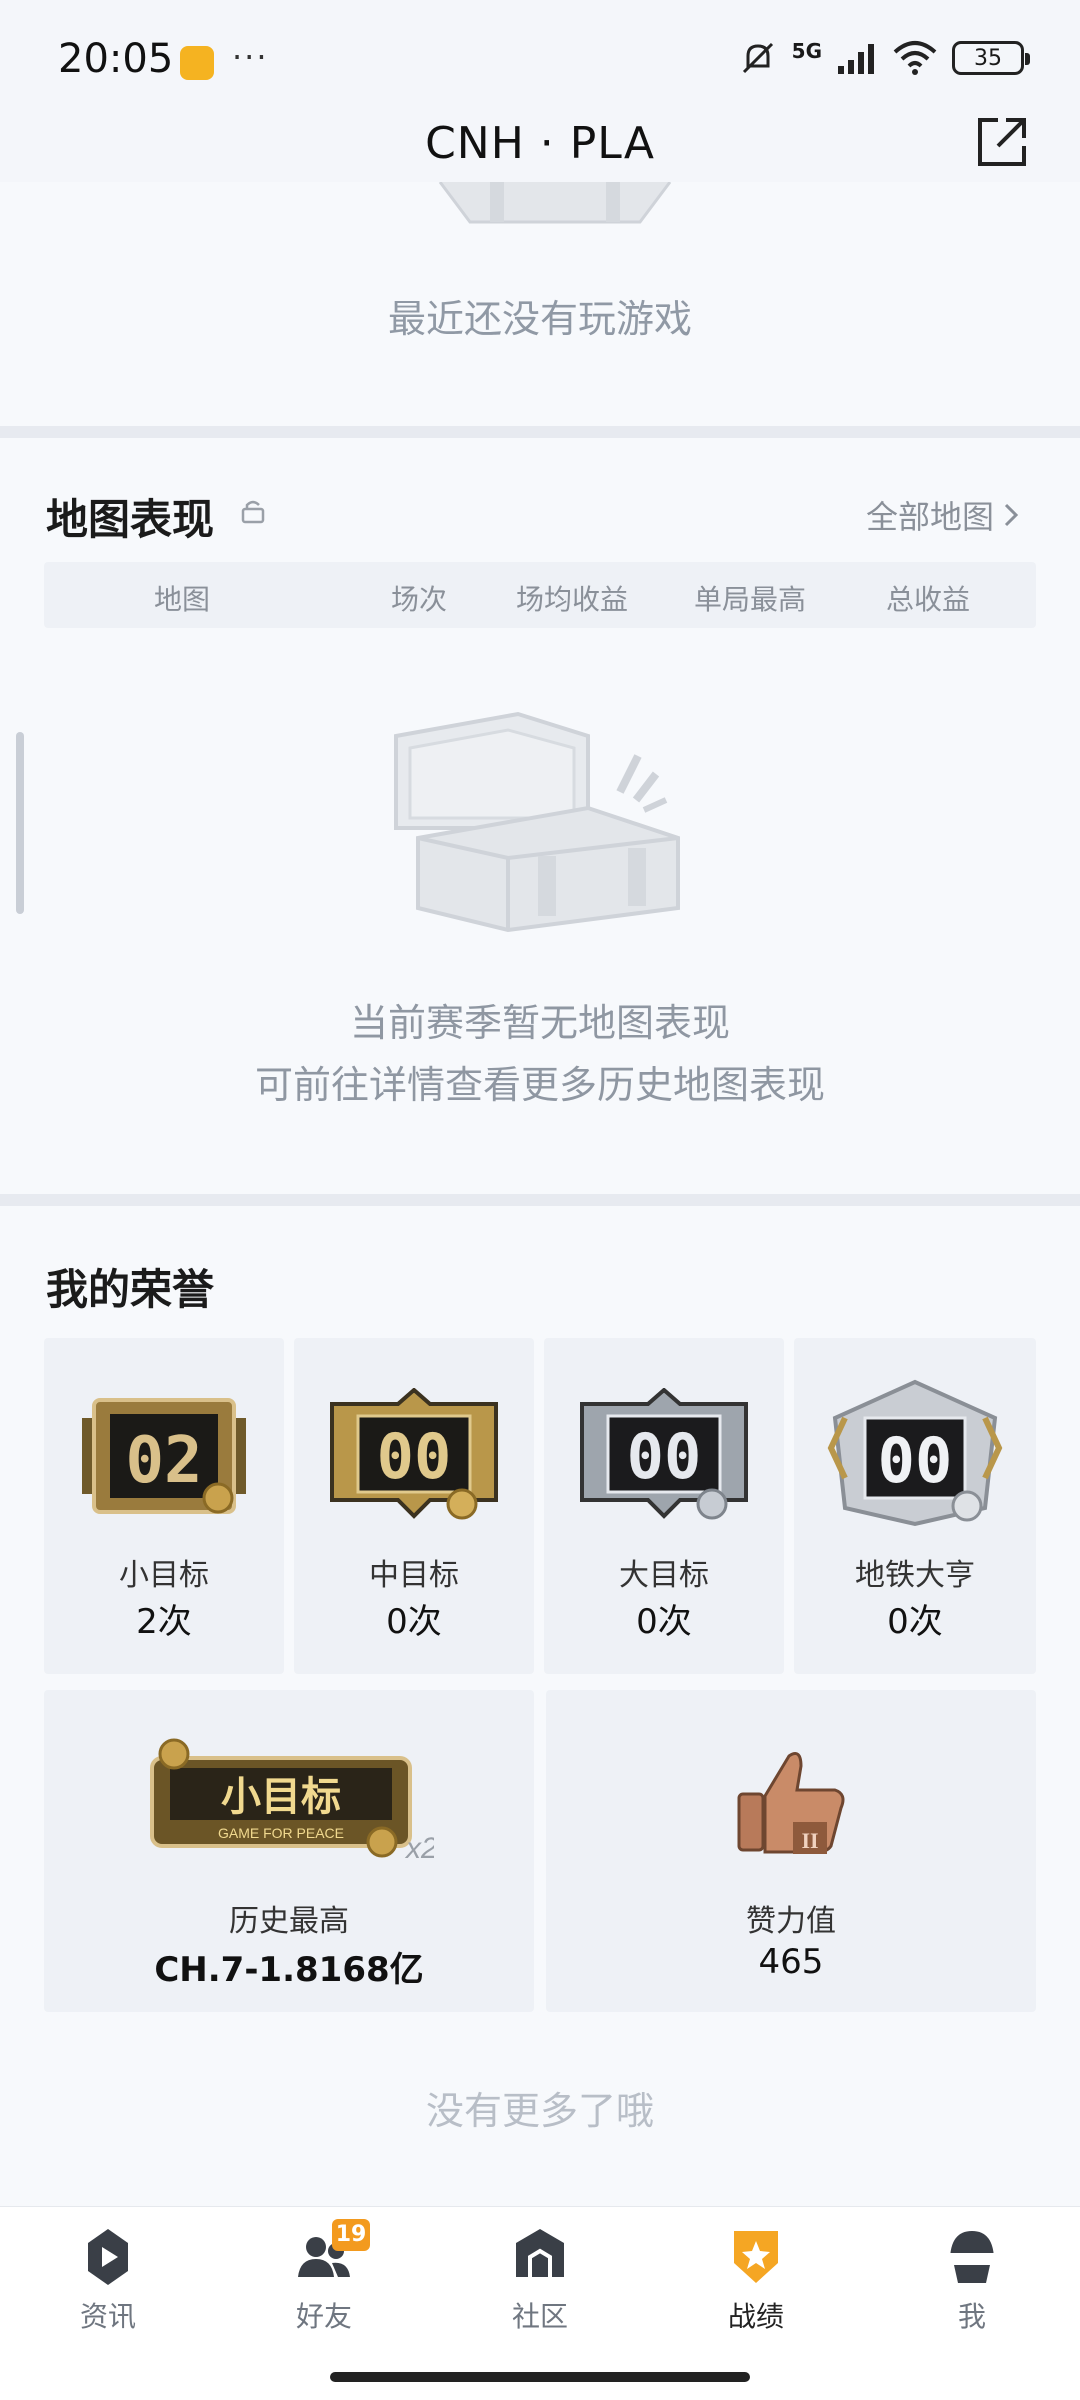 Image resolution: width=1080 pixels, height=2400 pixels. What do you see at coordinates (791, 1962) in the screenshot?
I see `likes-value: 465` at bounding box center [791, 1962].